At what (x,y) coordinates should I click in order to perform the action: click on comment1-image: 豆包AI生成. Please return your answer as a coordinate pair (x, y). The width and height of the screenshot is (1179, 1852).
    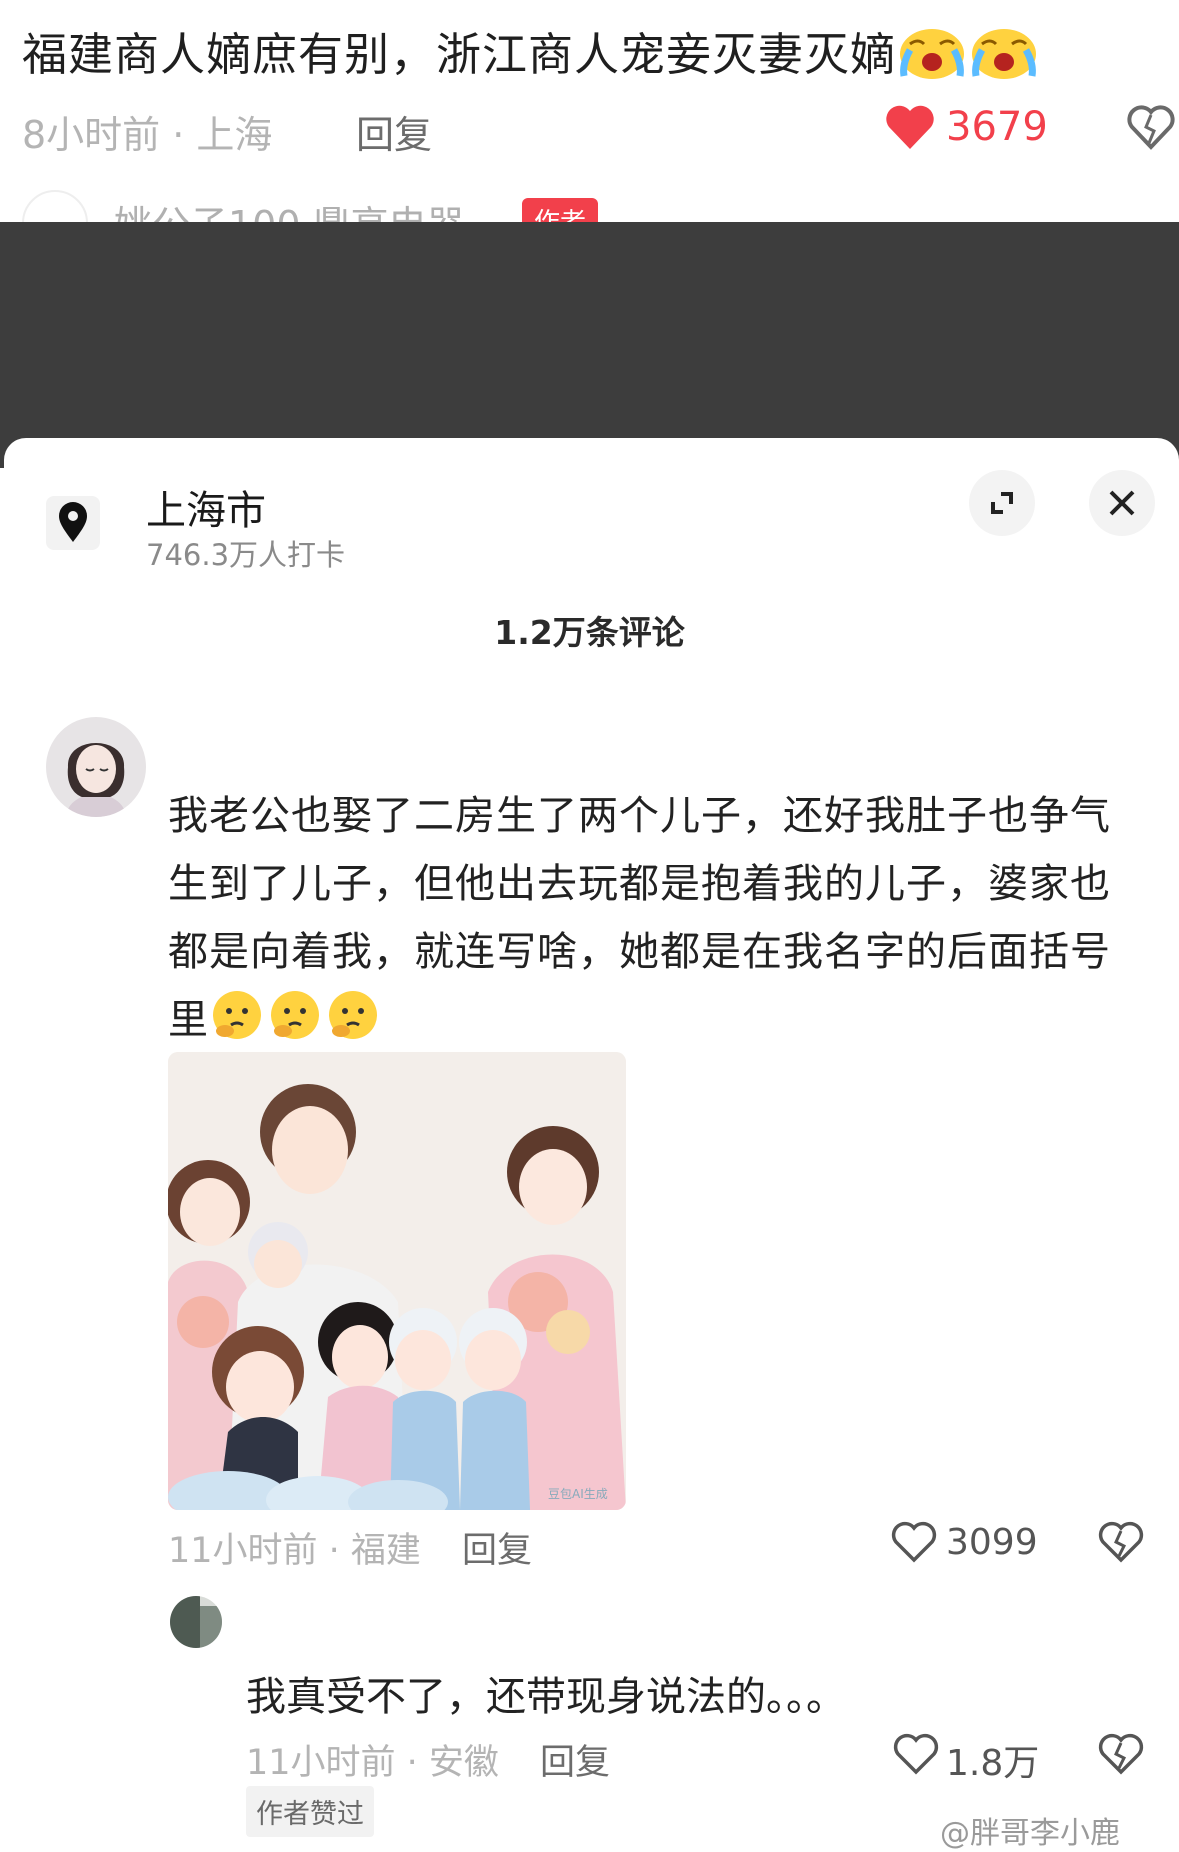
    Looking at the image, I should click on (397, 1281).